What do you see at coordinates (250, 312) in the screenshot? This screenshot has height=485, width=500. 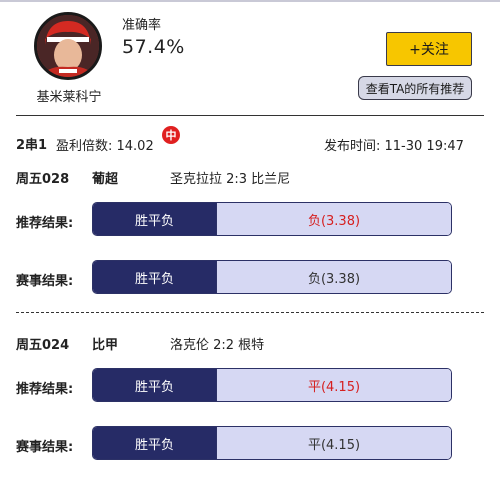 I see `match-divider` at bounding box center [250, 312].